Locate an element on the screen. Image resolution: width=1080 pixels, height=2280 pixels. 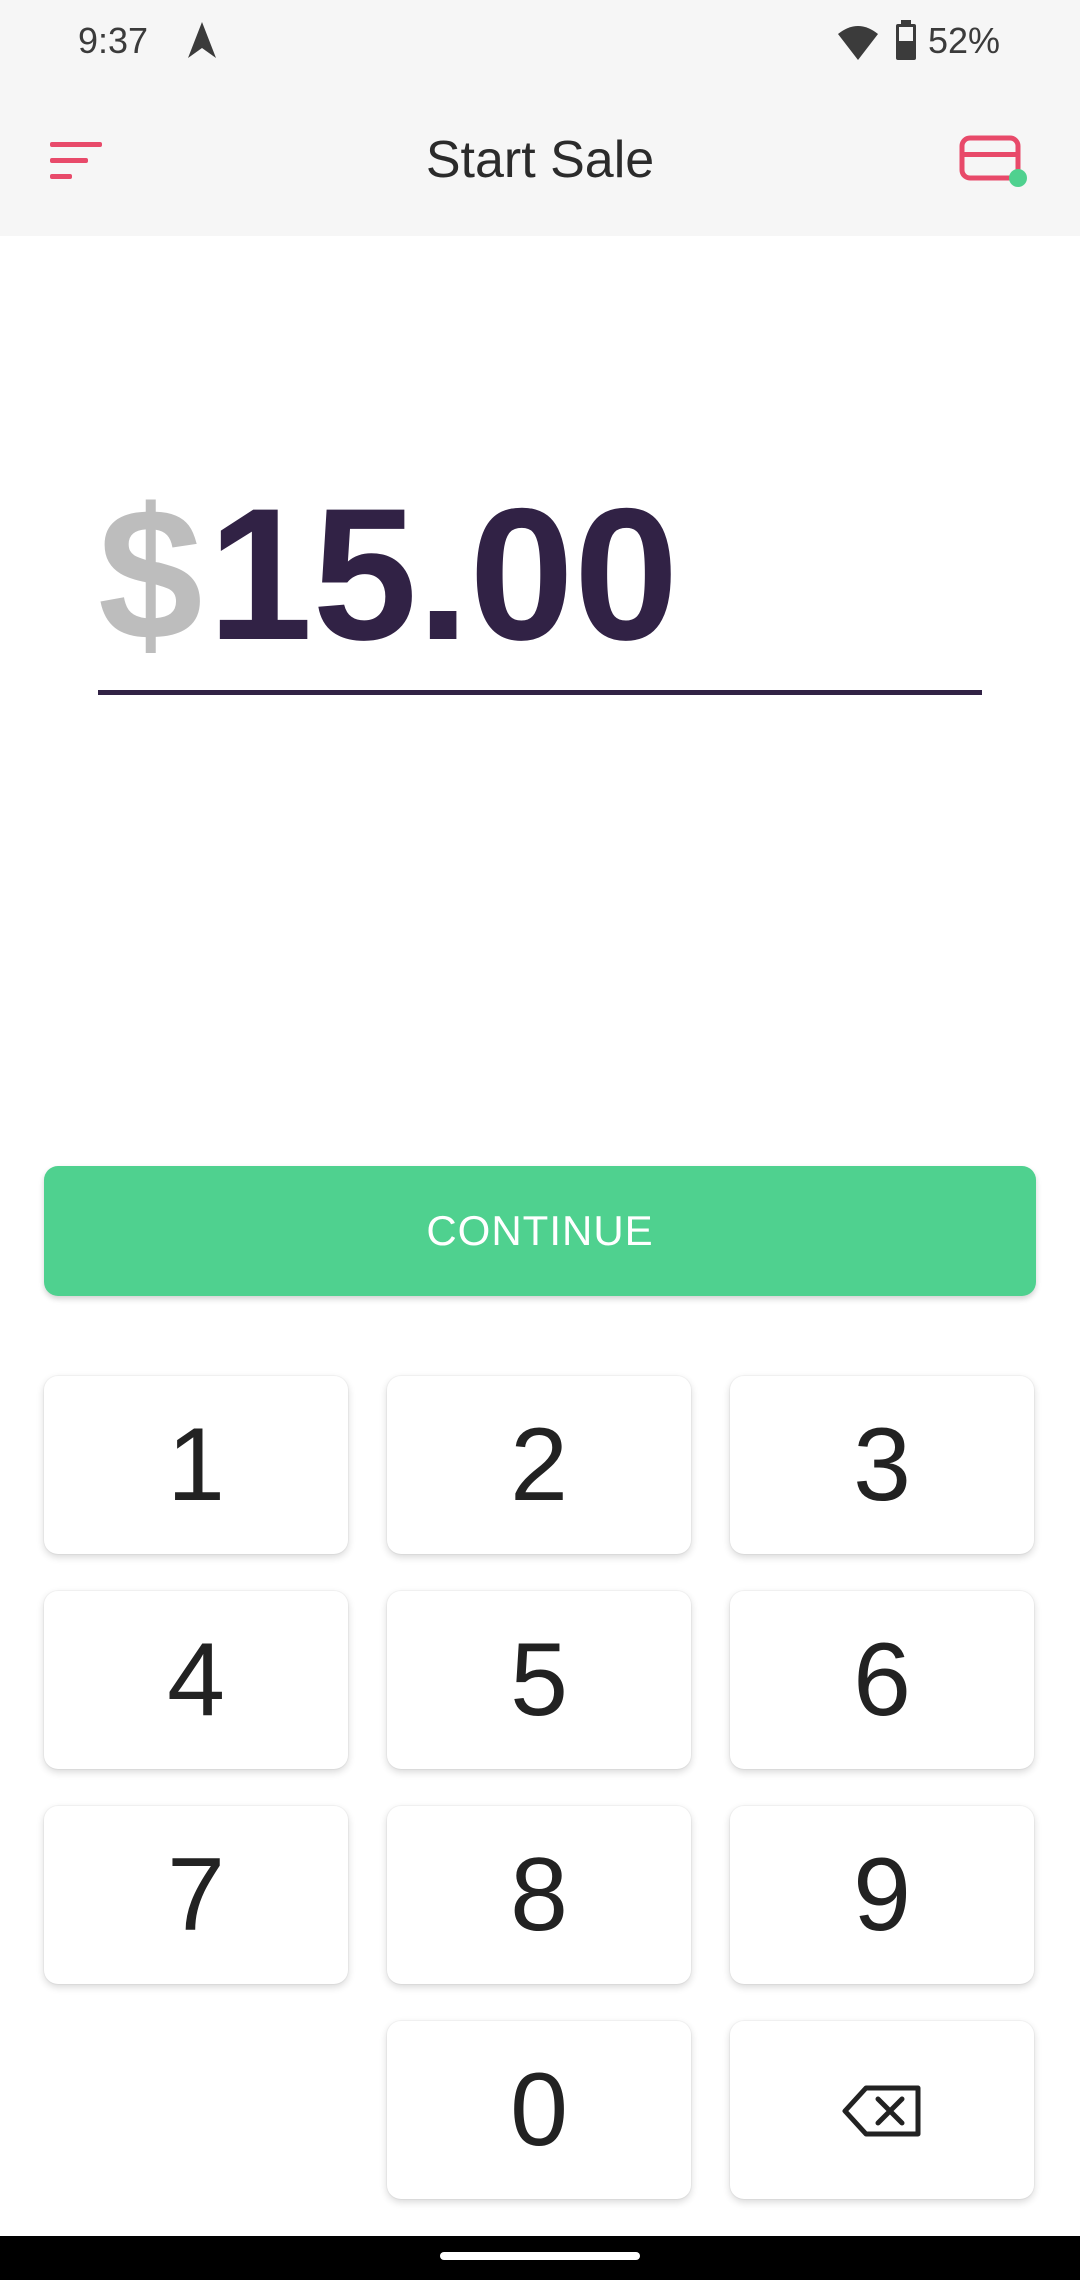
status-bar: 9:37 52% is located at coordinates (540, 44).